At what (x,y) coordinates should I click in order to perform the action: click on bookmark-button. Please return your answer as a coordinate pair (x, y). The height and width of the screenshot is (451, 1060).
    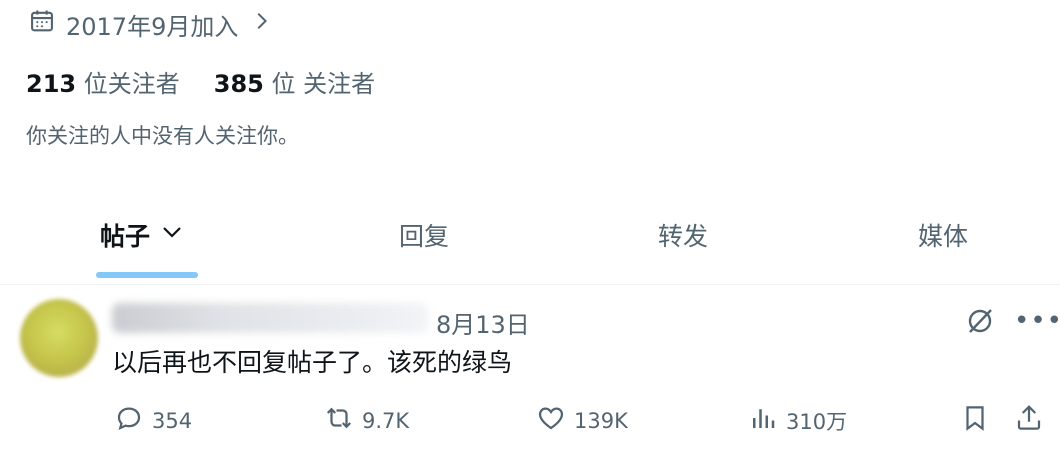
    Looking at the image, I should click on (975, 420).